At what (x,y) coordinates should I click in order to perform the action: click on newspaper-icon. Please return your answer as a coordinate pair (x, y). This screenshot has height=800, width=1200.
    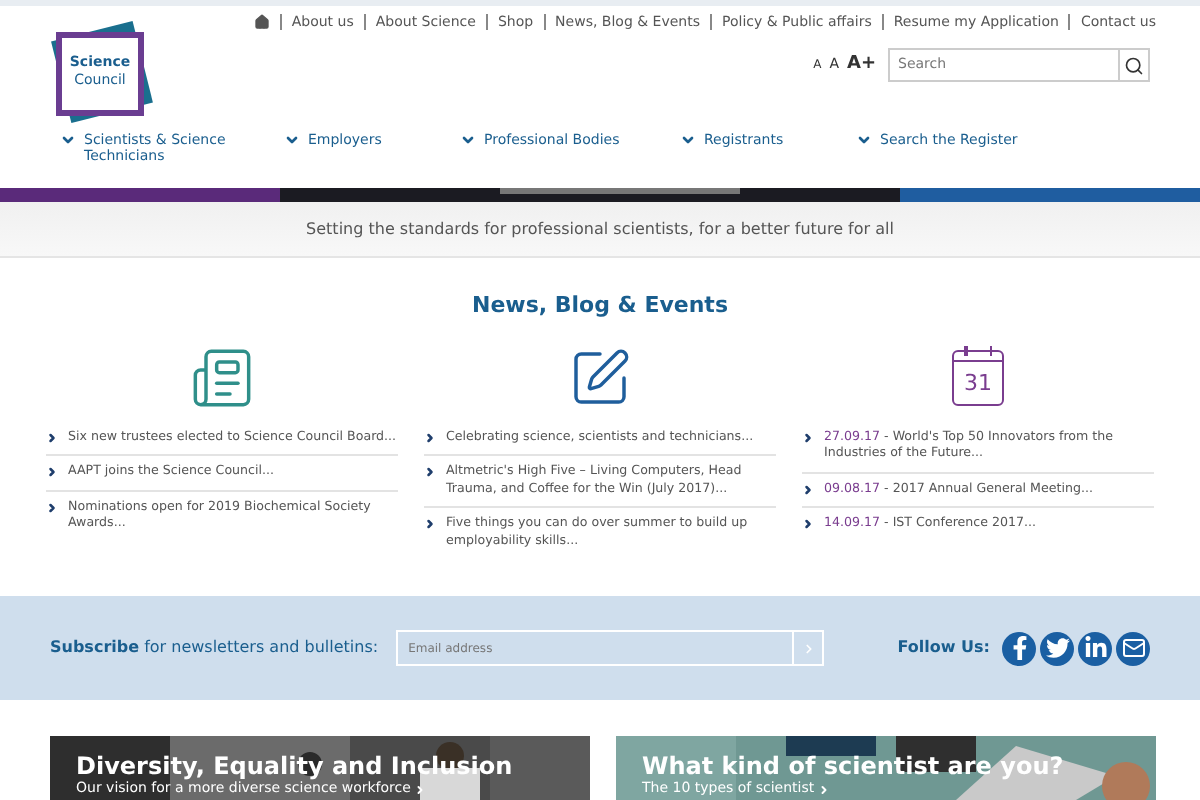
    Looking at the image, I should click on (222, 377).